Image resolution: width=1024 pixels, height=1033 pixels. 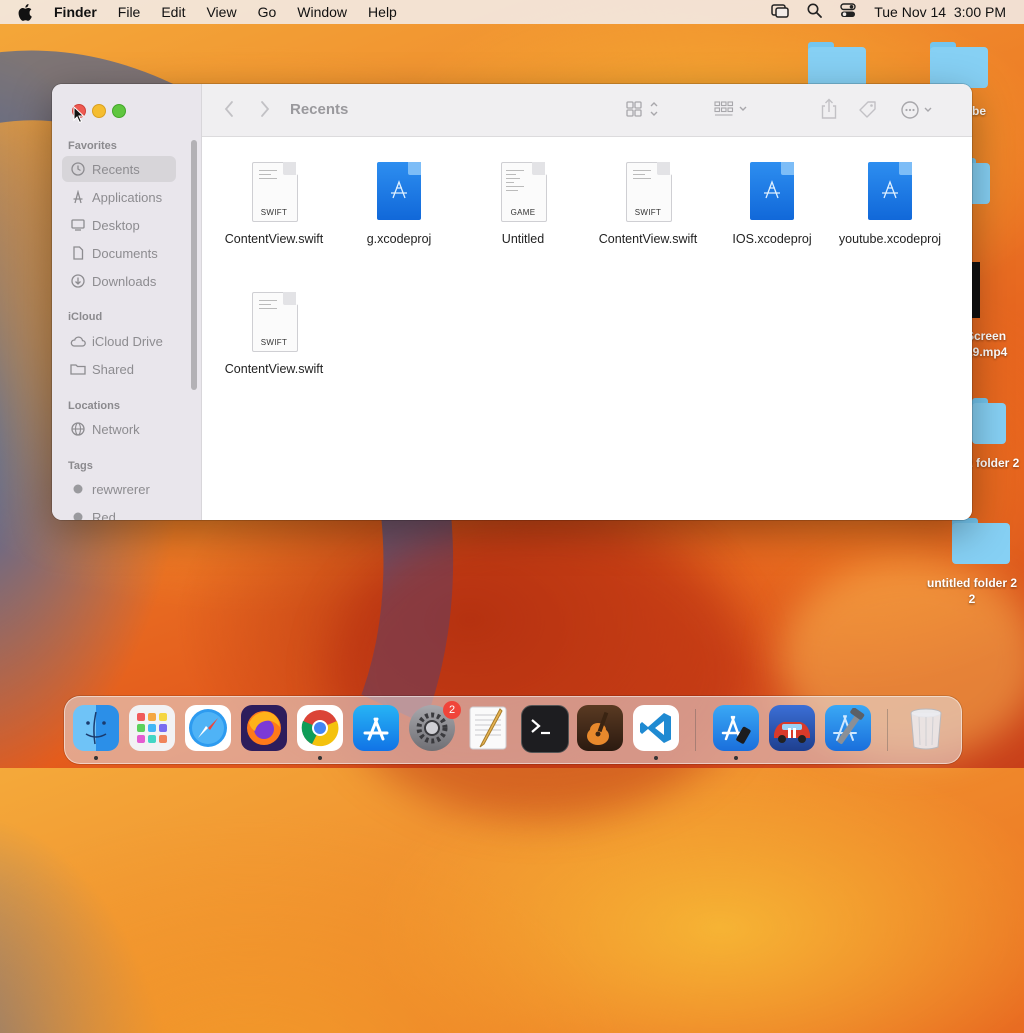 I want to click on sidebar-item-label: rewwrerer, so click(x=121, y=489).